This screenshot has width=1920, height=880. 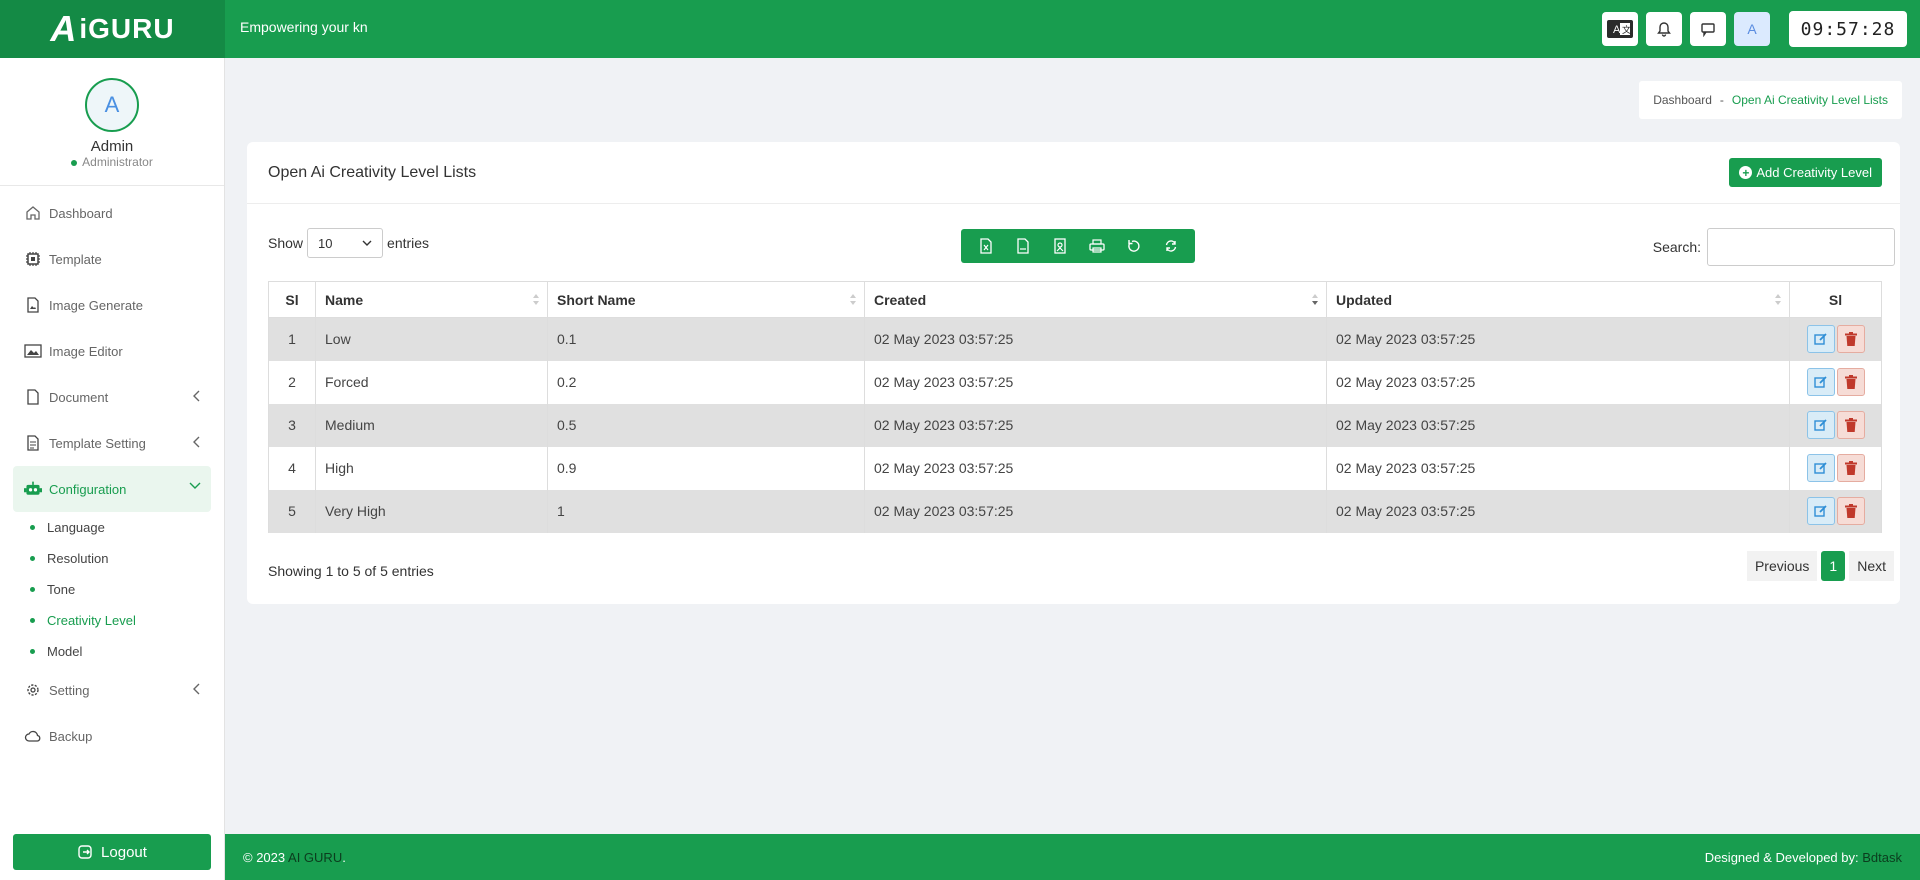 I want to click on submenu-item-resolution: Resolution, so click(x=127, y=558).